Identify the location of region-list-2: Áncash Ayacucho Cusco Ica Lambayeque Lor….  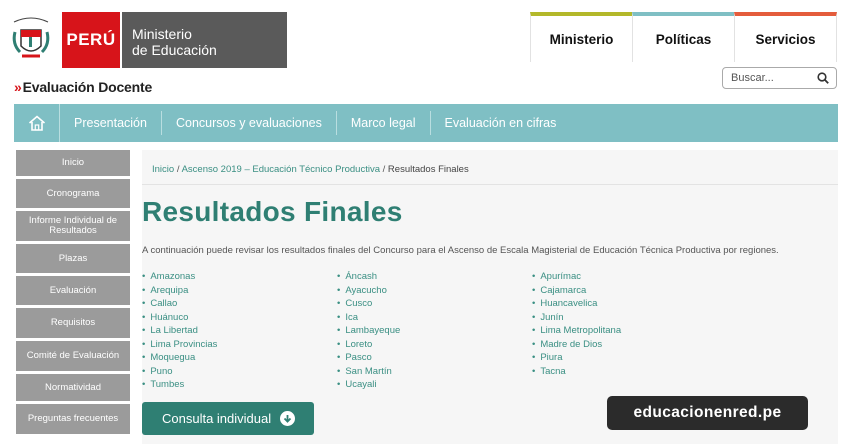
(368, 331).